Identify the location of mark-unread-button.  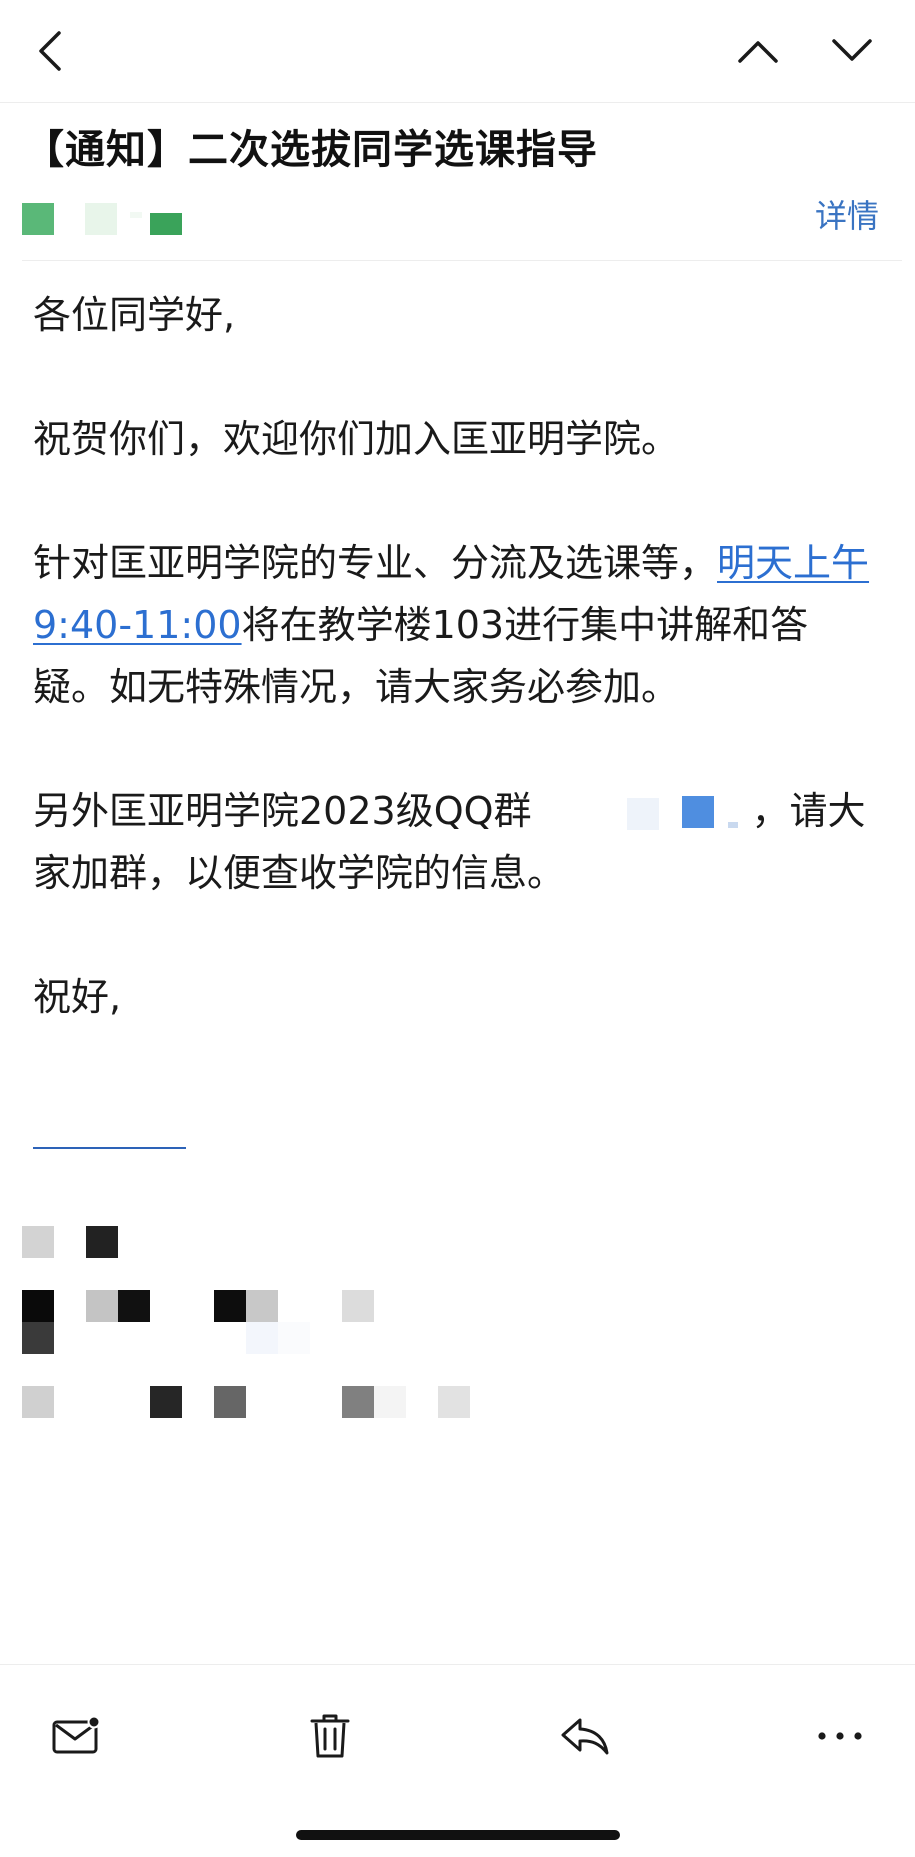
(76, 1736).